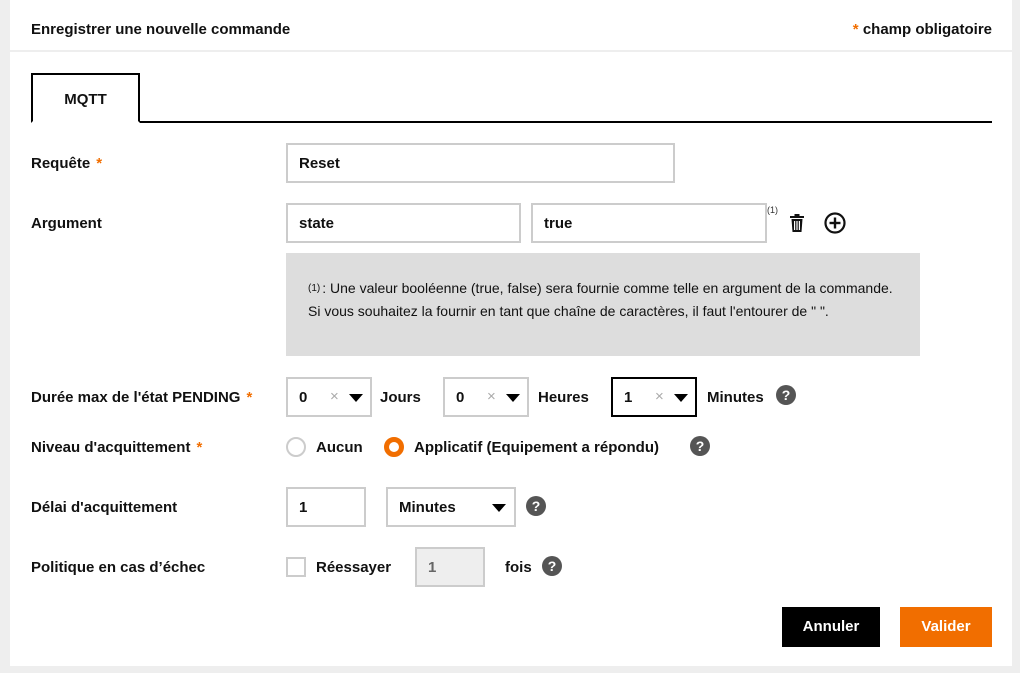 The height and width of the screenshot is (673, 1020). What do you see at coordinates (303, 397) in the screenshot?
I see `pending-days-value: 0` at bounding box center [303, 397].